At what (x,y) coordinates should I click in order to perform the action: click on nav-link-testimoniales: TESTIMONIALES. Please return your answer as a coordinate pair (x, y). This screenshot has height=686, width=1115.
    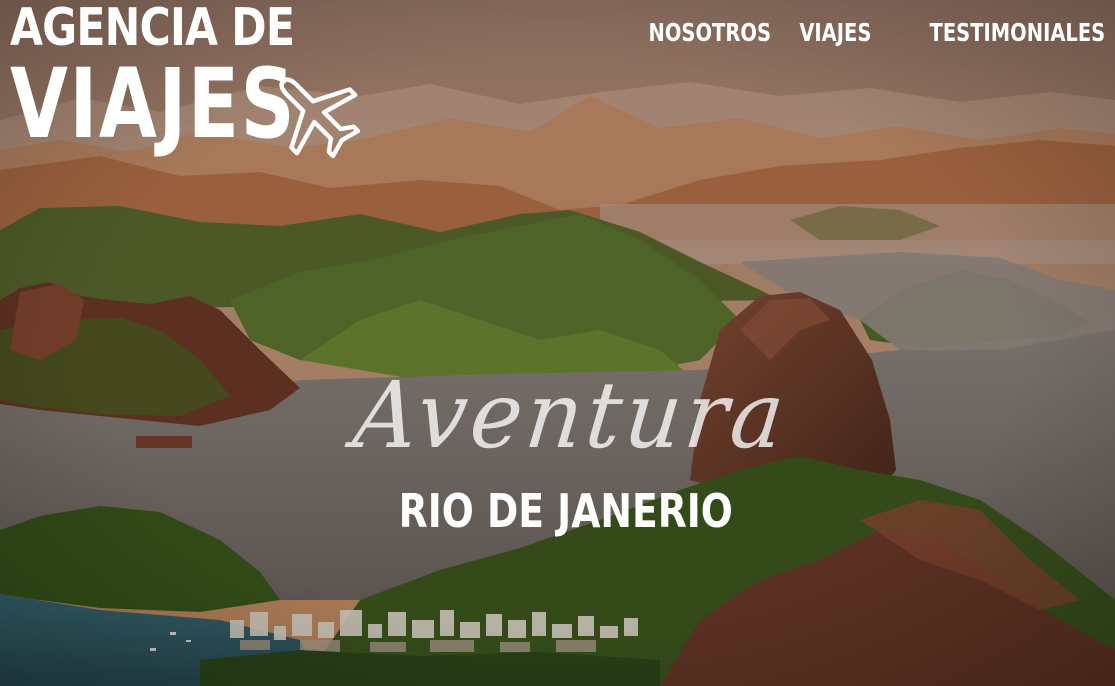
    Looking at the image, I should click on (1017, 32).